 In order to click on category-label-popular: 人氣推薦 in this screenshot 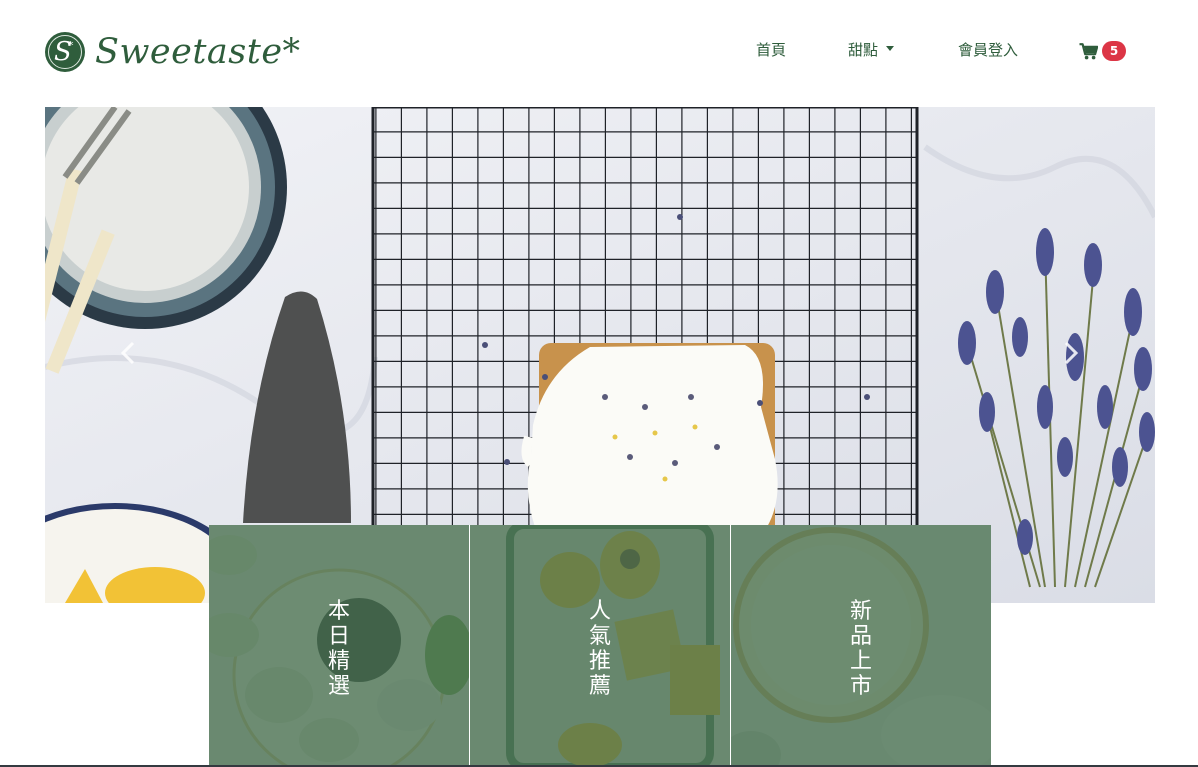, I will do `click(599, 649)`.